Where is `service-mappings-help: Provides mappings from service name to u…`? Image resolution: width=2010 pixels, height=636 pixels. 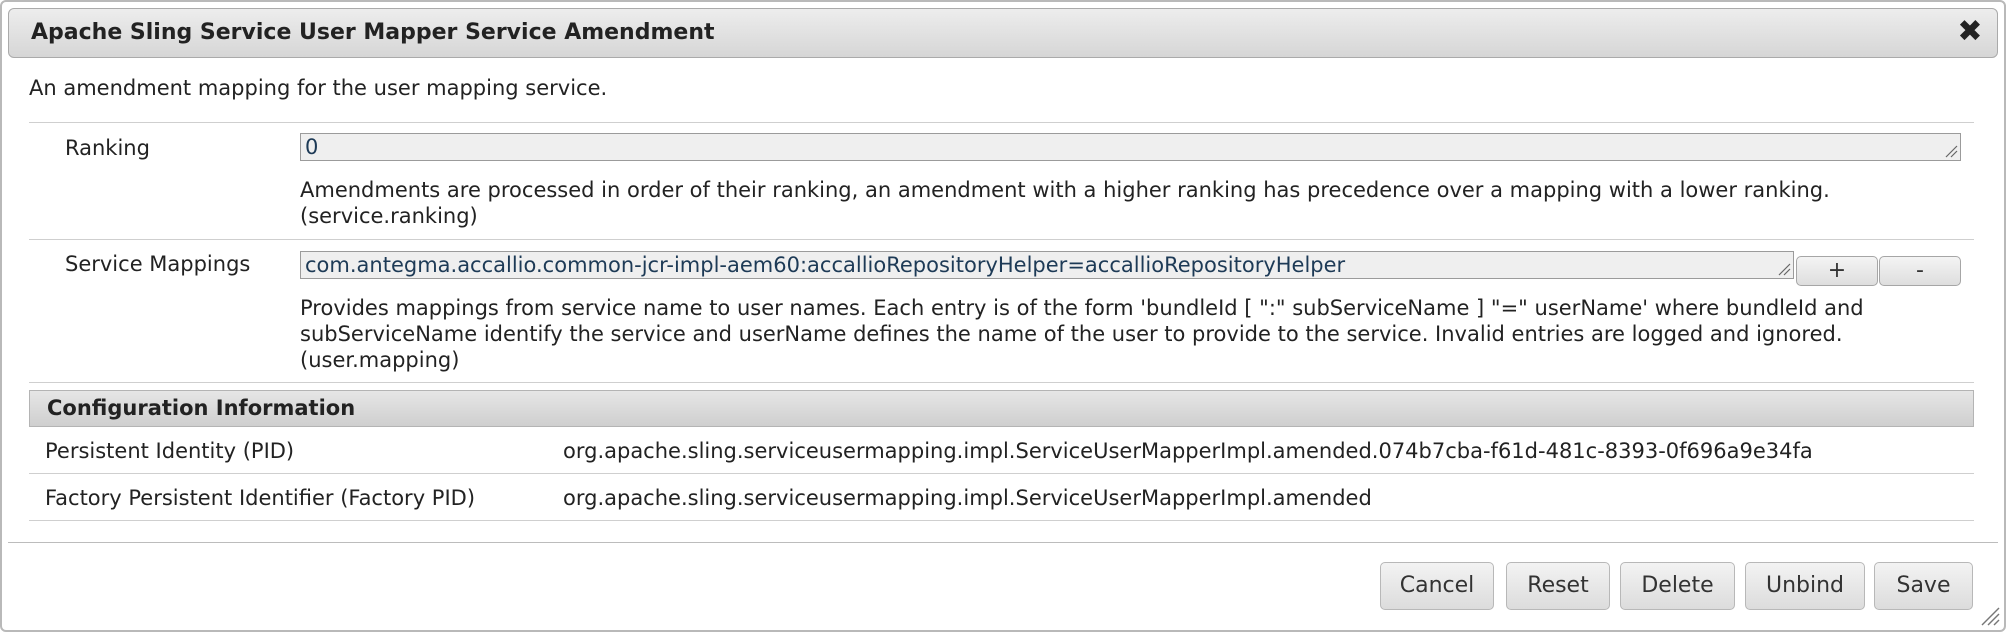
service-mappings-help: Provides mappings from service name to u… is located at coordinates (1130, 334).